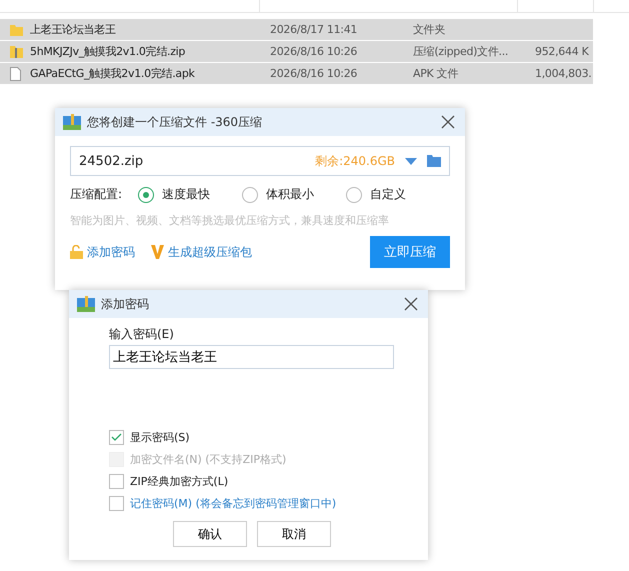 Image resolution: width=629 pixels, height=571 pixels. I want to click on filename-value: 24502.zip, so click(111, 161).